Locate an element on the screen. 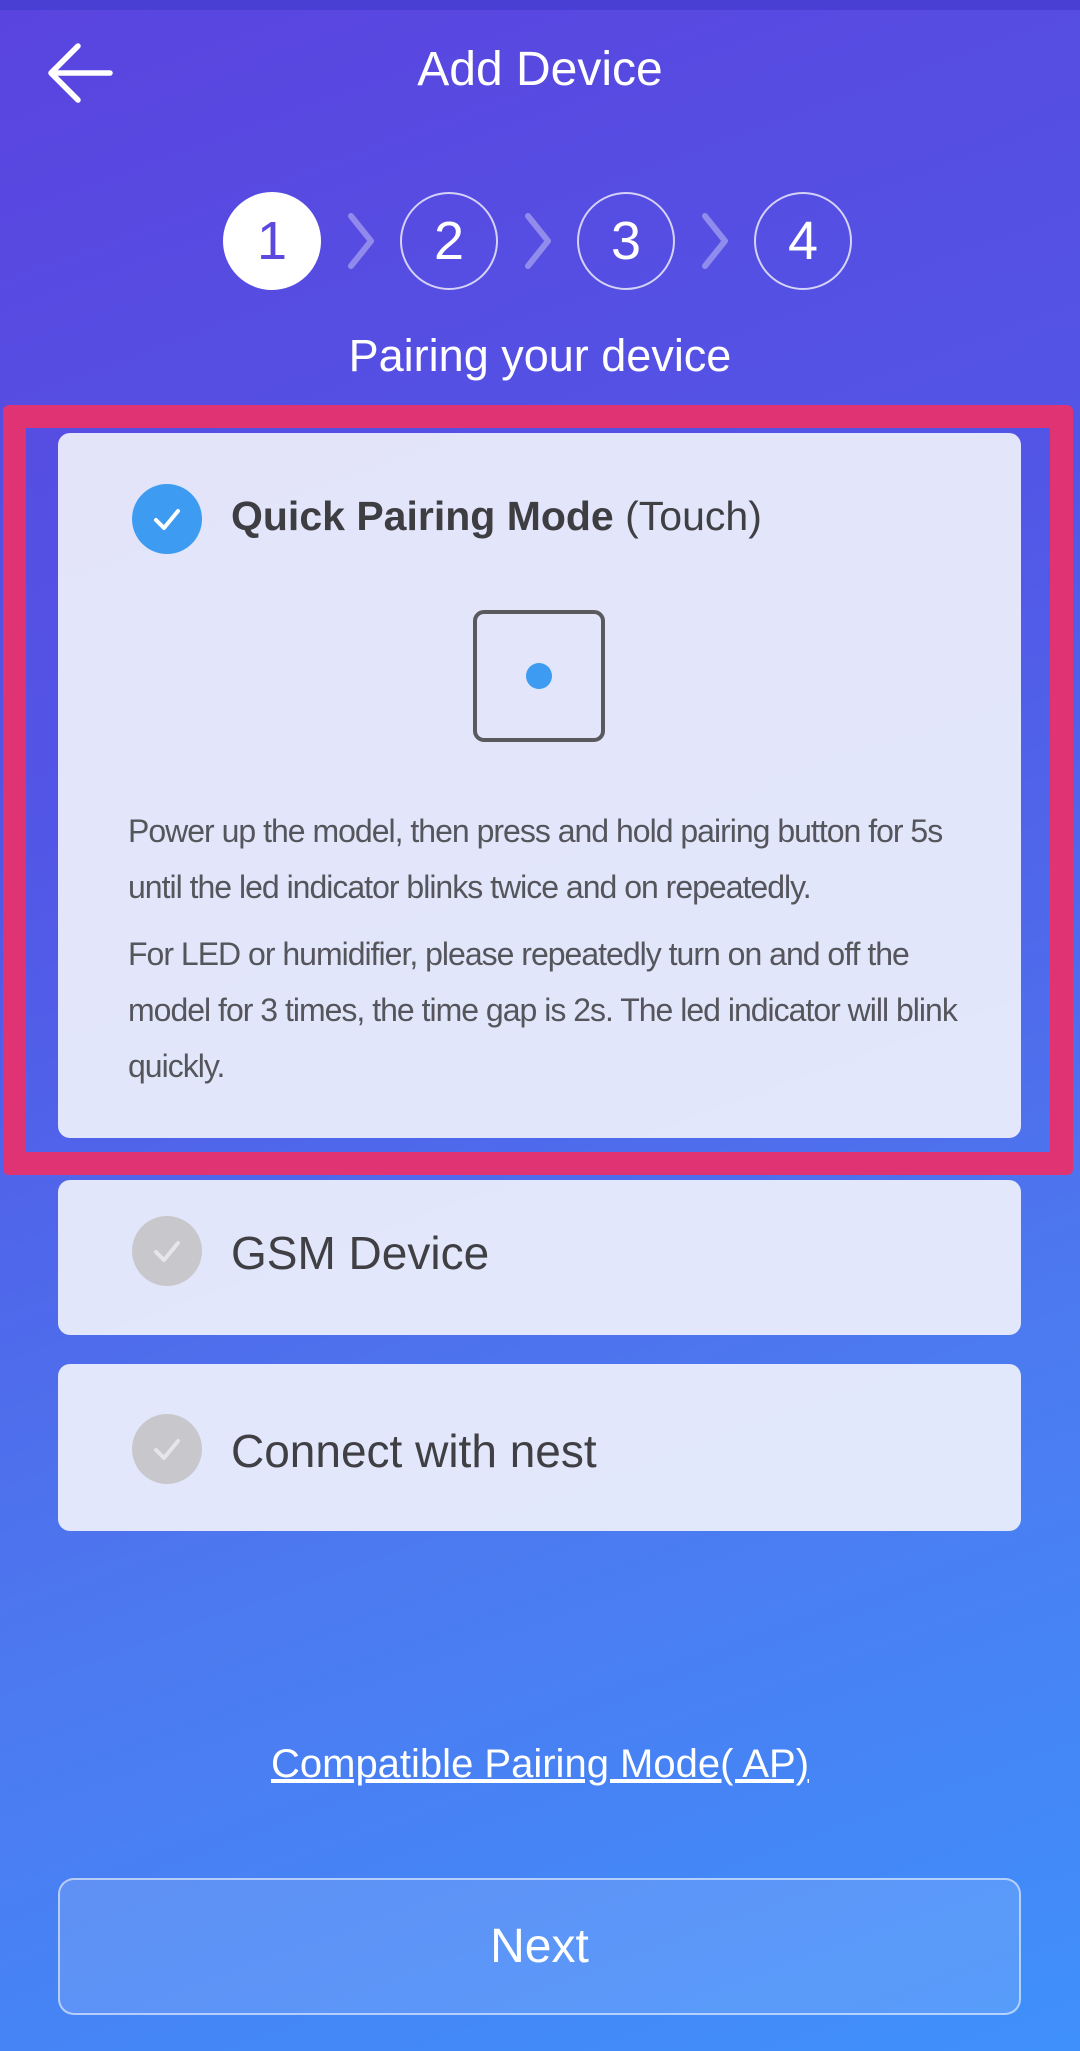  step-indicator: 1 2 3 4 is located at coordinates (537, 241).